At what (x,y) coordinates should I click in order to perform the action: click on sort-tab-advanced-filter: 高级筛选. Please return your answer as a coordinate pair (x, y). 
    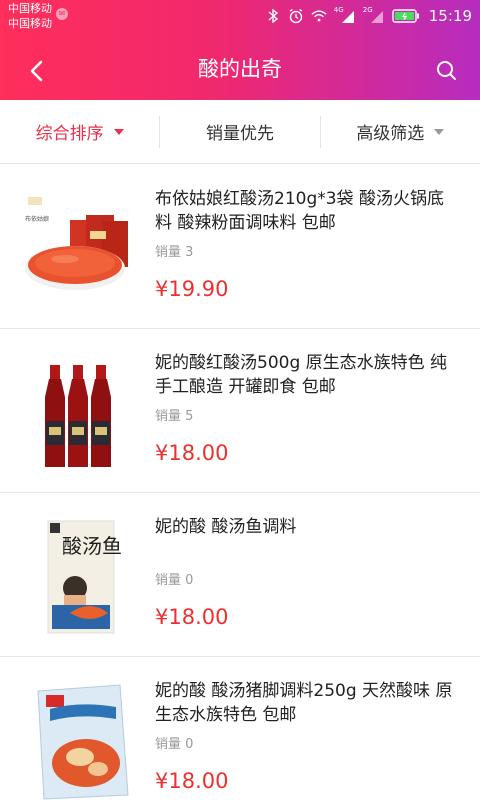
    Looking at the image, I should click on (400, 131).